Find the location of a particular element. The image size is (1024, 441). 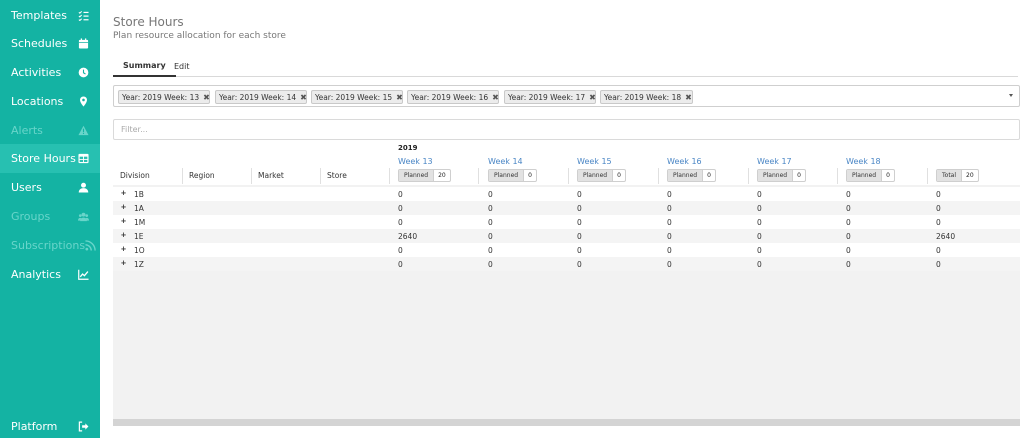

group-icon is located at coordinates (83, 217).